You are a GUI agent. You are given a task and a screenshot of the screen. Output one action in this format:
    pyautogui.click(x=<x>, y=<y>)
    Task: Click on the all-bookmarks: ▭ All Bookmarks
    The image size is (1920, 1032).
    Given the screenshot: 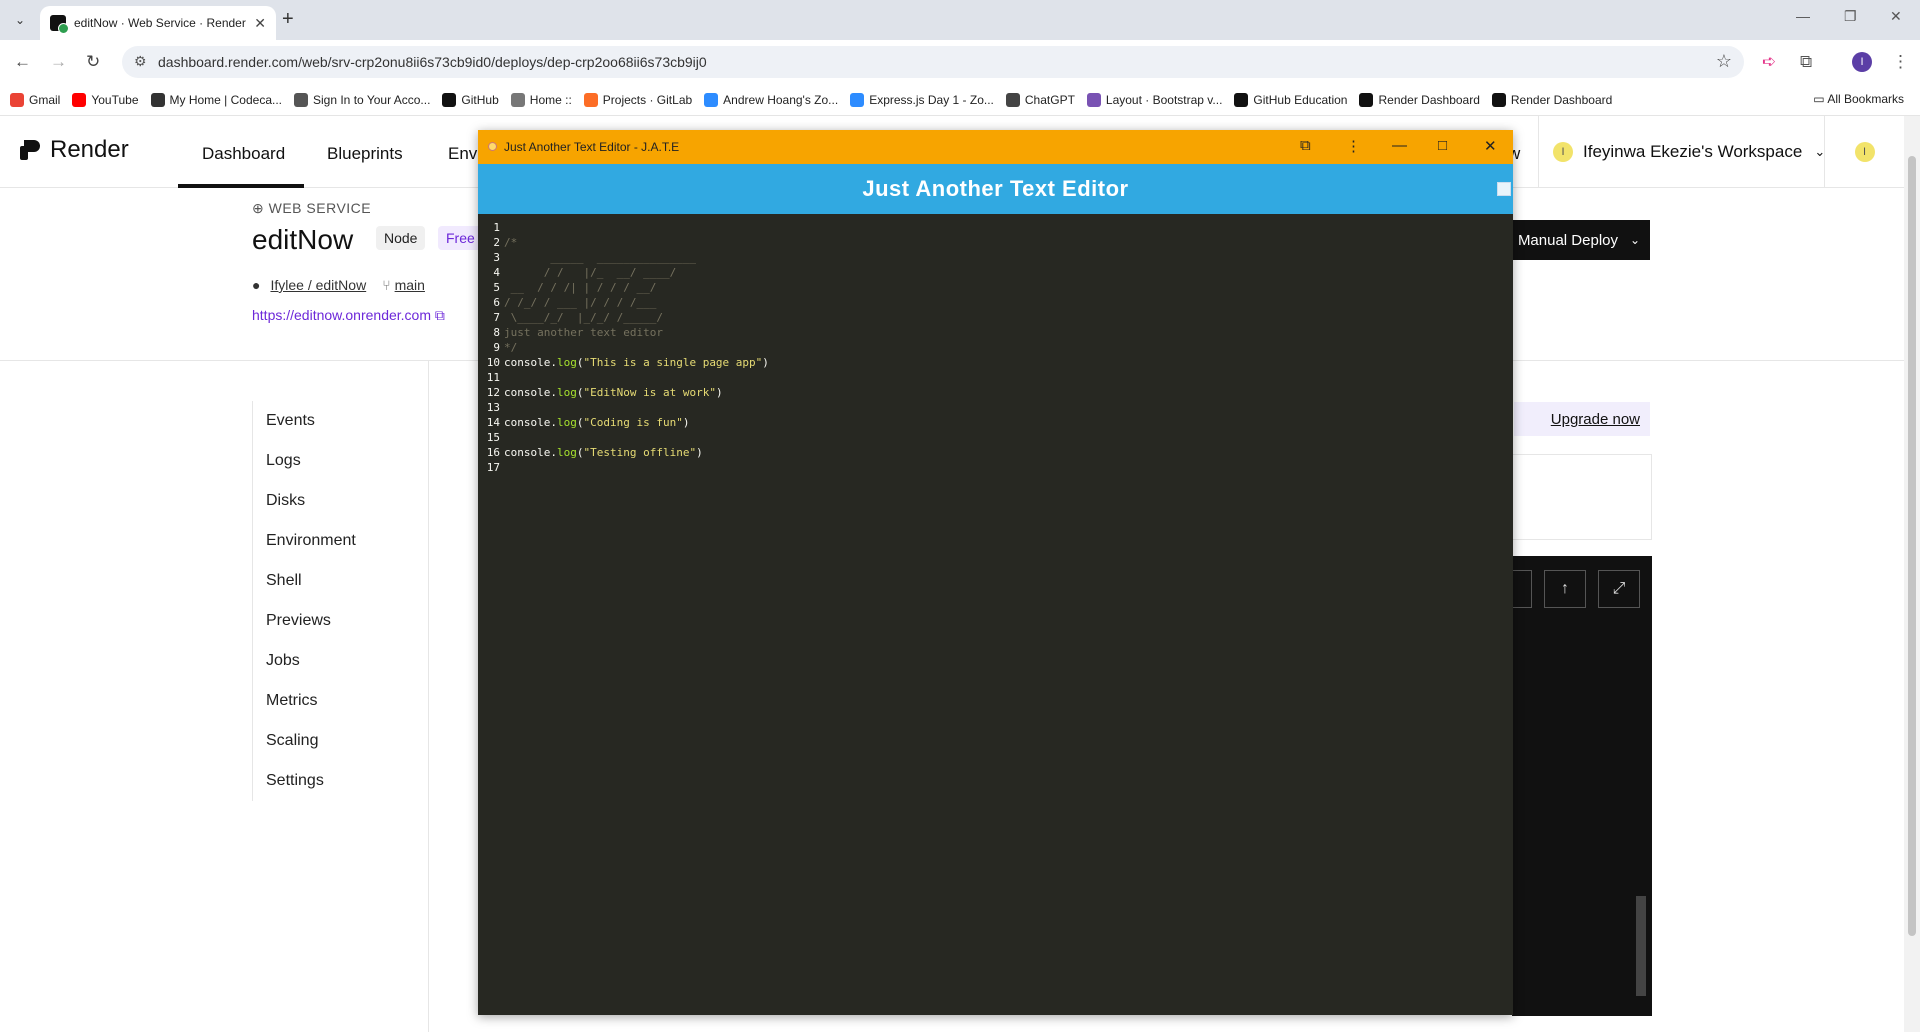 What is the action you would take?
    pyautogui.click(x=1858, y=99)
    